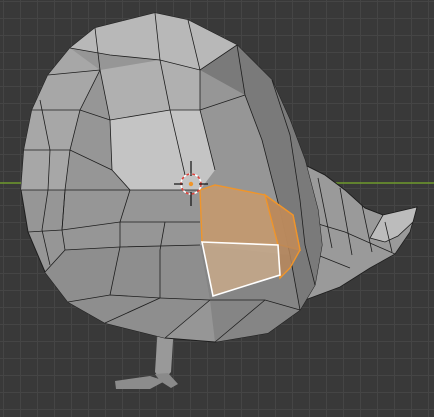 This screenshot has width=434, height=417. Describe the element at coordinates (361, 232) in the screenshot. I see `bird-tail` at that location.